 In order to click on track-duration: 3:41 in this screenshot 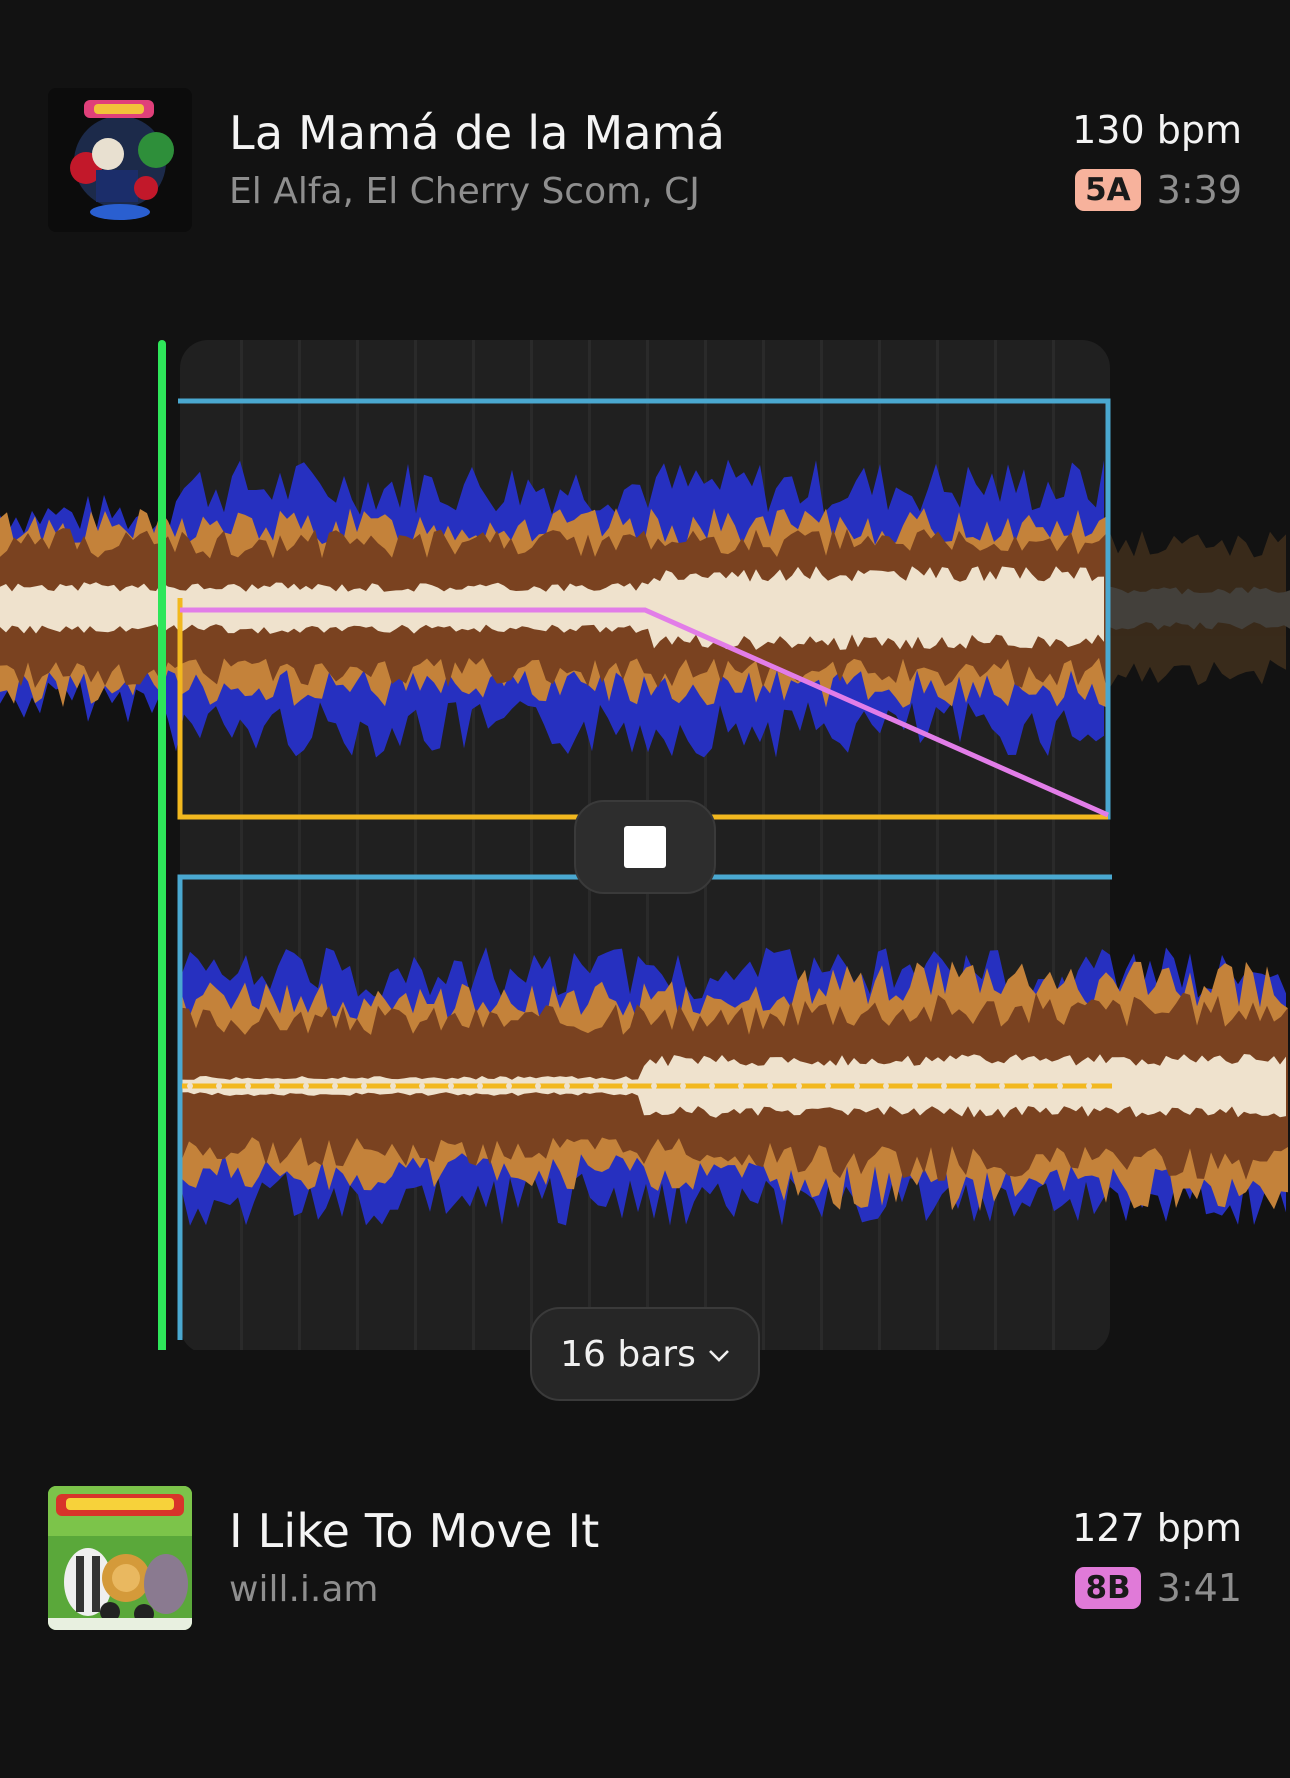, I will do `click(1199, 1588)`.